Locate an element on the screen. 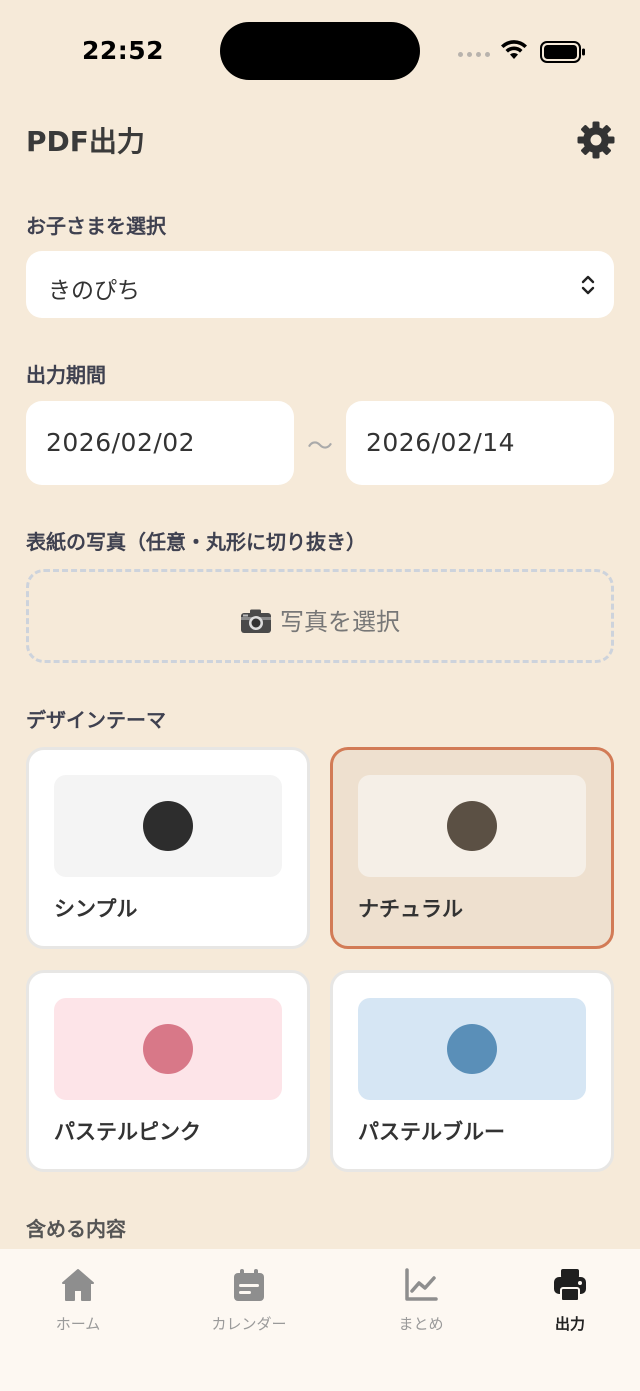 The width and height of the screenshot is (640, 1391). printer-icon is located at coordinates (570, 1285).